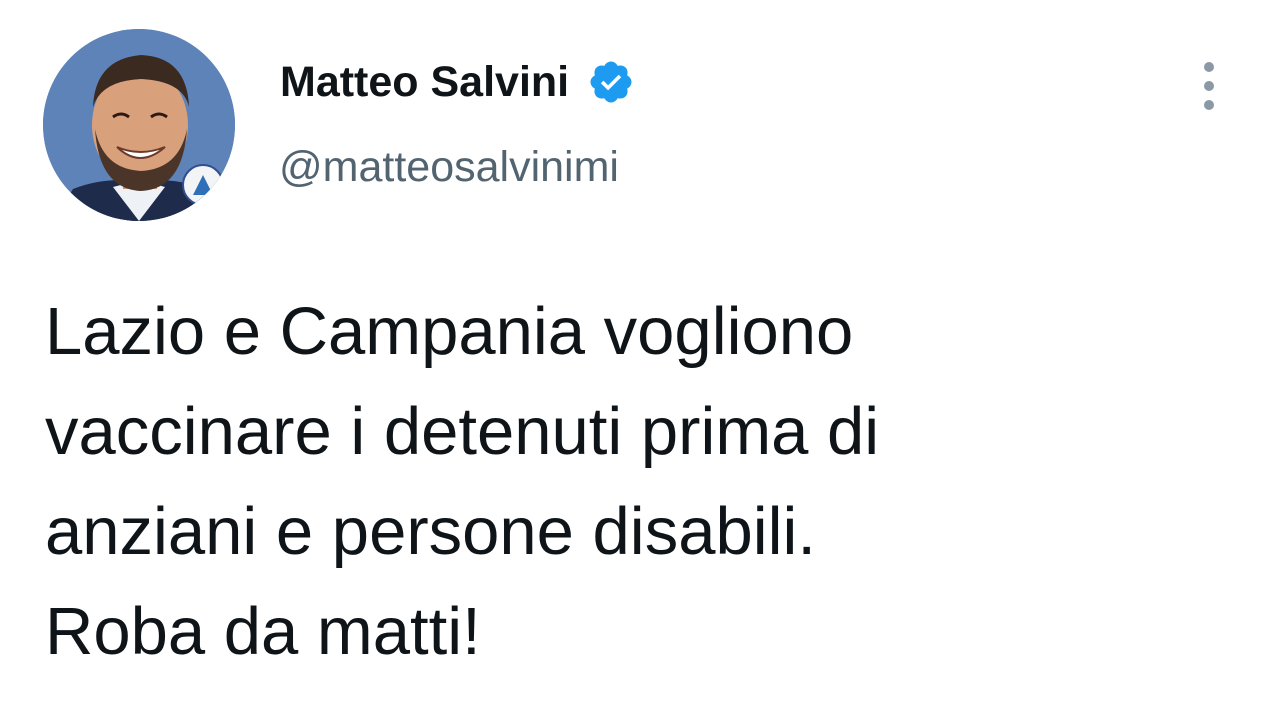 The image size is (1280, 707). What do you see at coordinates (611, 82) in the screenshot?
I see `verified-badge-icon` at bounding box center [611, 82].